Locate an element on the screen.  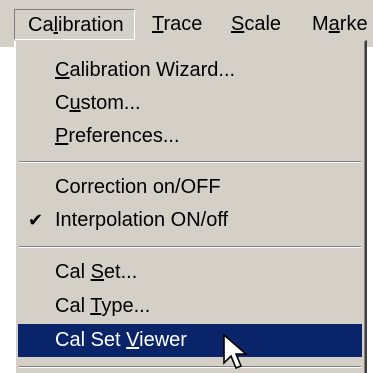
menu-trace: Trace is located at coordinates (177, 24).